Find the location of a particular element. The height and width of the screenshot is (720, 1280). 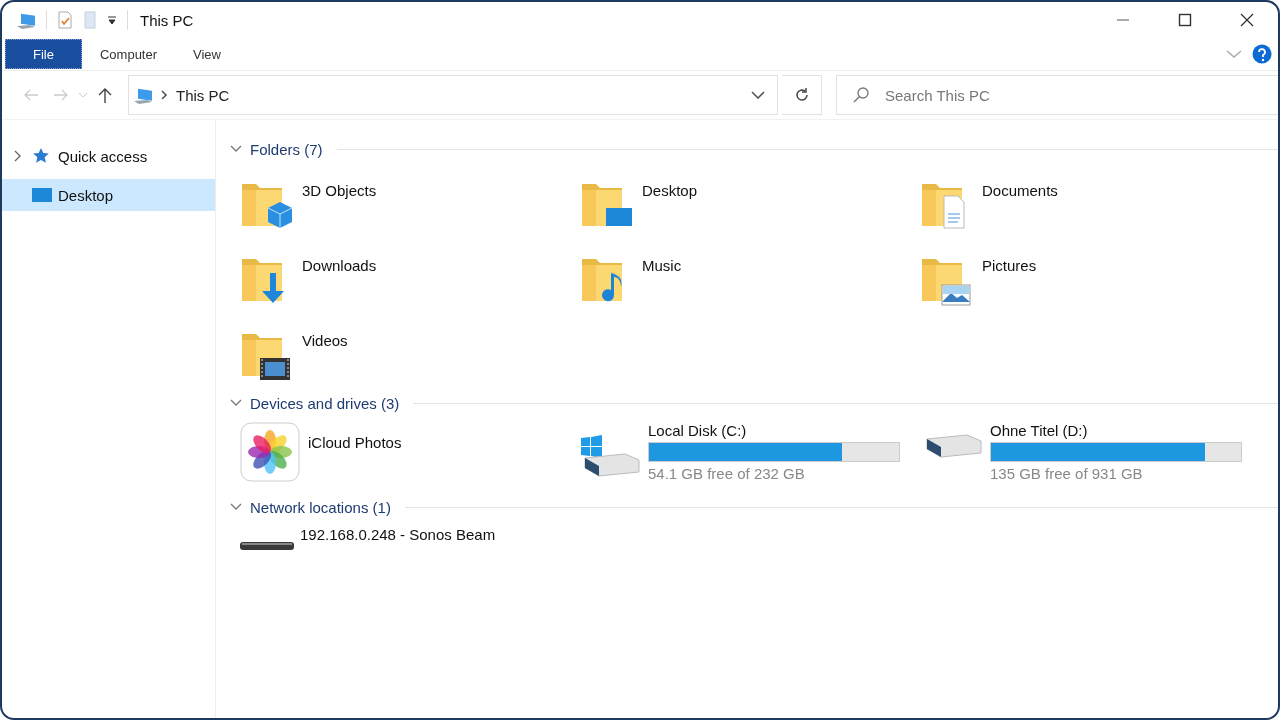

address-bar: This PC is located at coordinates (453, 95).